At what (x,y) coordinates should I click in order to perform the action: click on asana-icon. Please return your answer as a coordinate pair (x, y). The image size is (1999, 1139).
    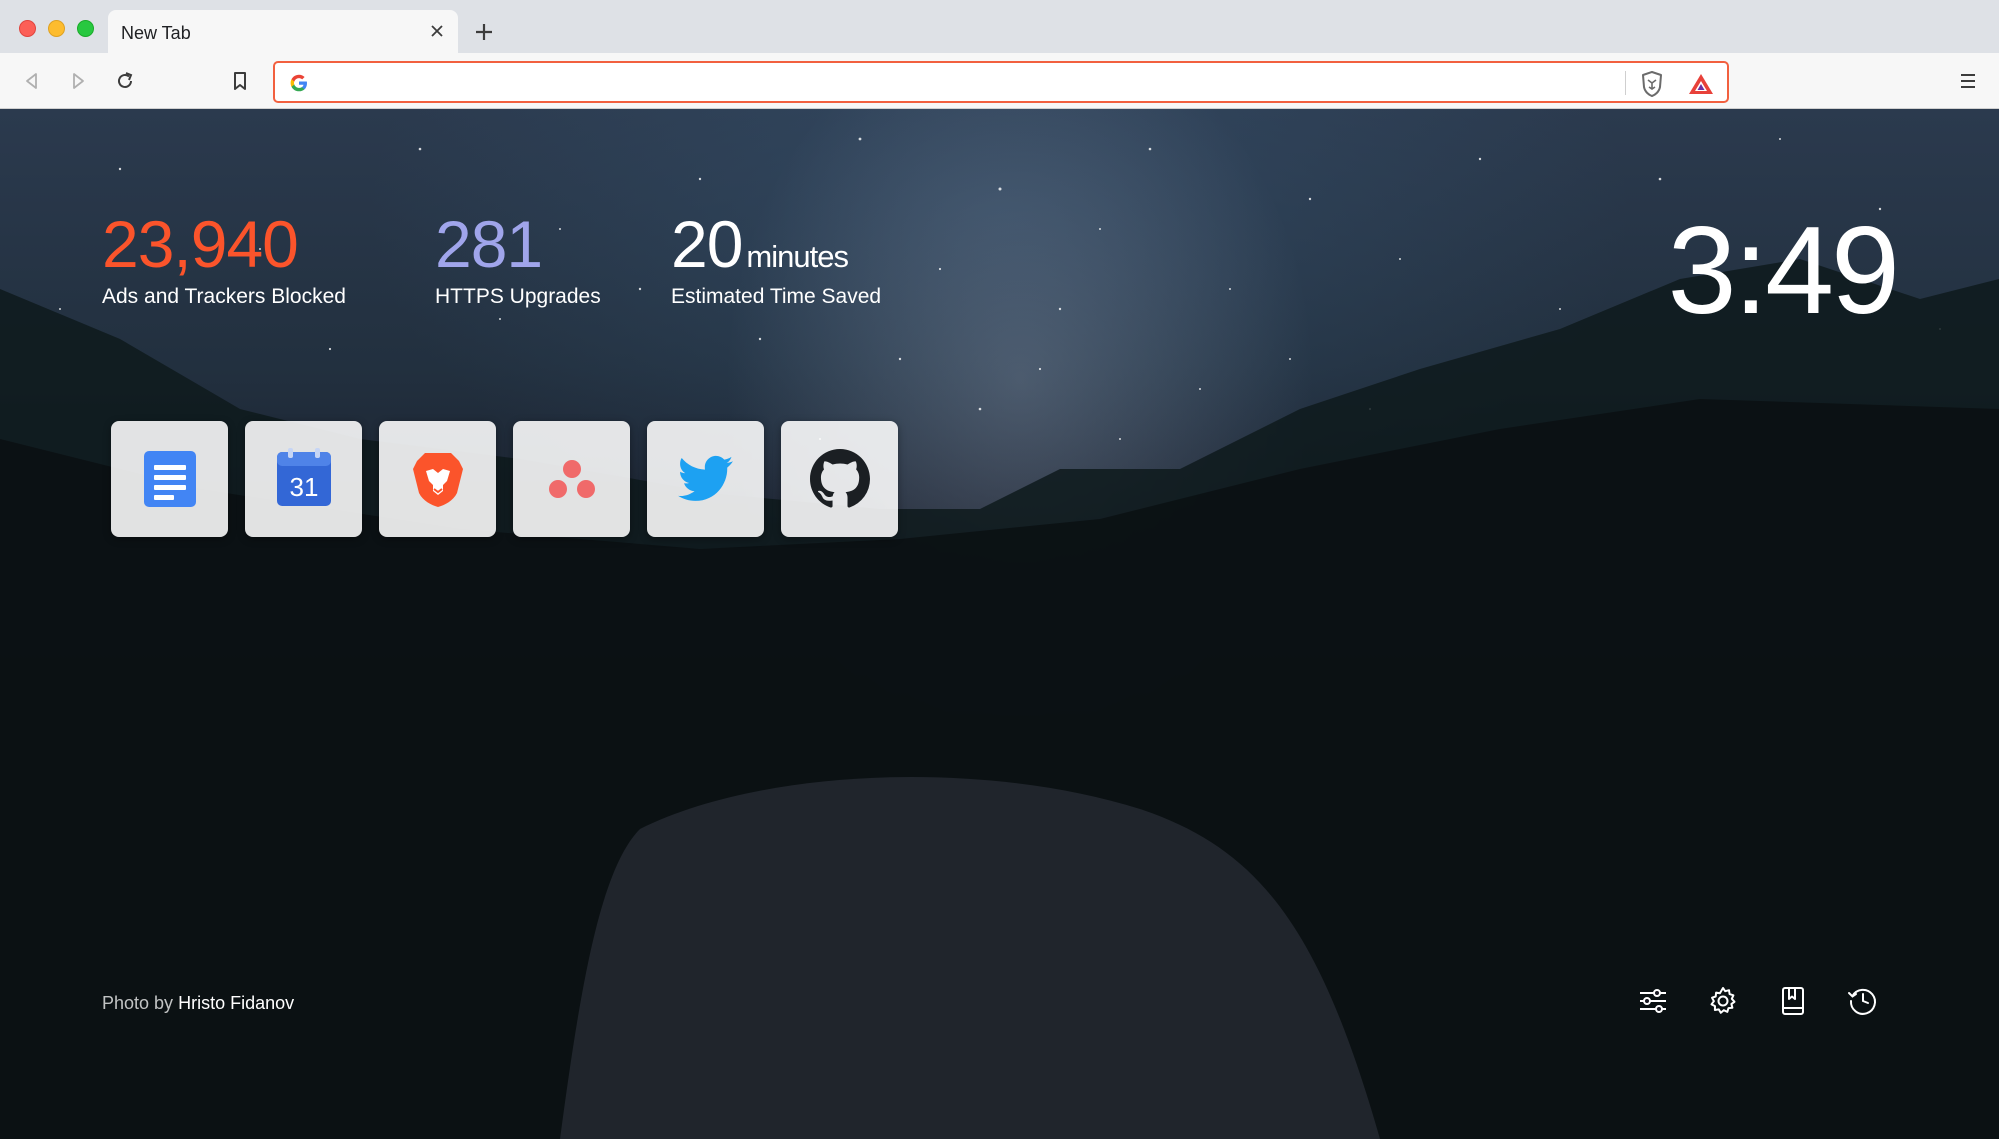
    Looking at the image, I should click on (571, 479).